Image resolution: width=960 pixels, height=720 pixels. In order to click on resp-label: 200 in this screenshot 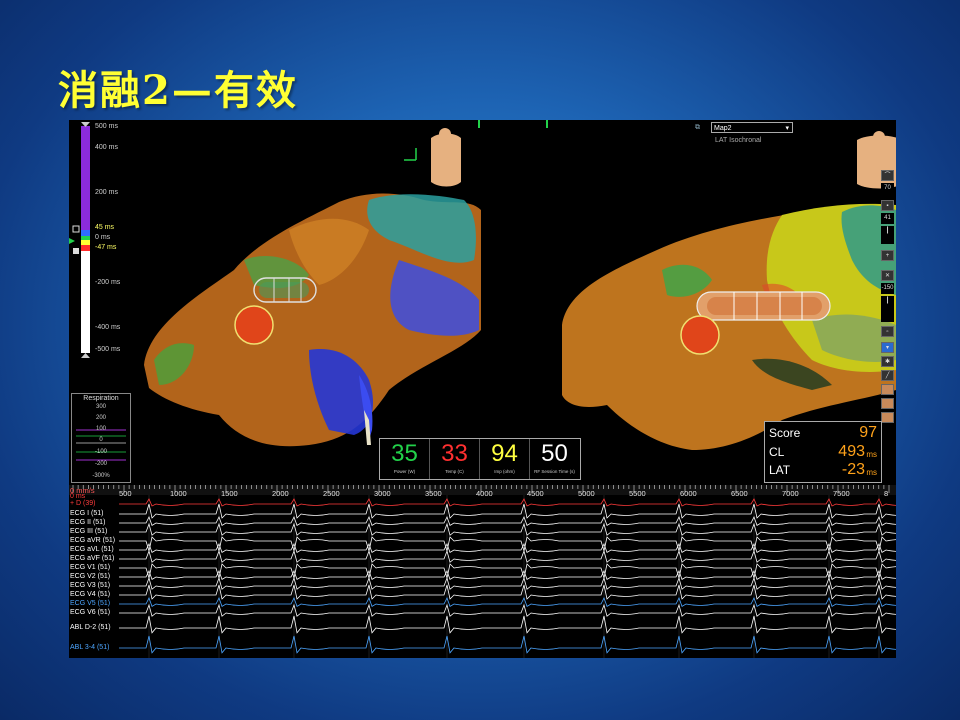, I will do `click(100, 418)`.